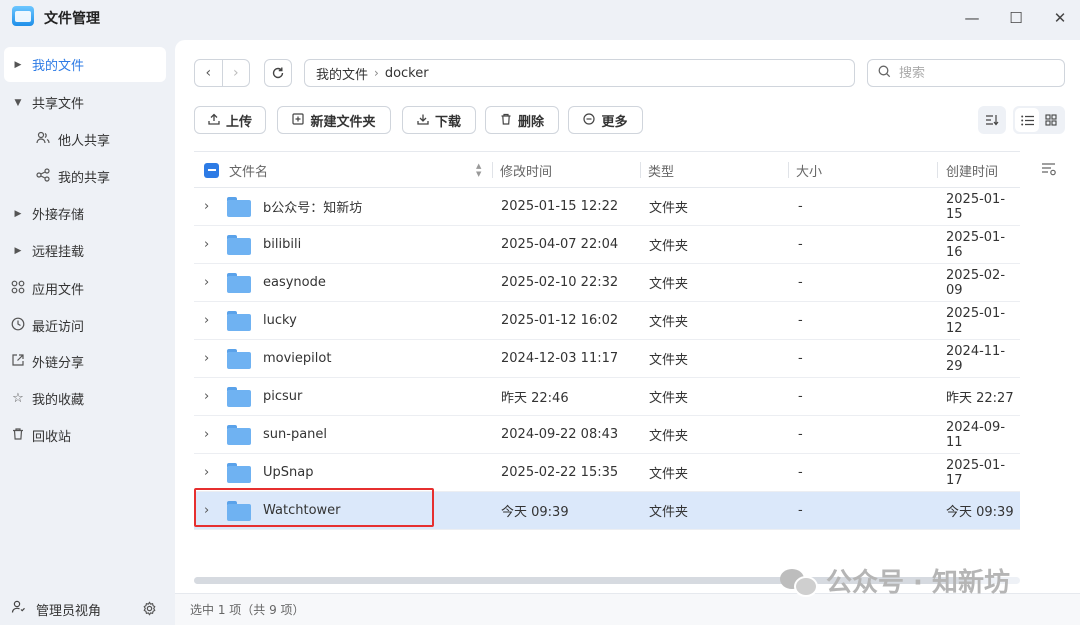 This screenshot has height=625, width=1080. Describe the element at coordinates (302, 510) in the screenshot. I see `file-name: Watchtower` at that location.